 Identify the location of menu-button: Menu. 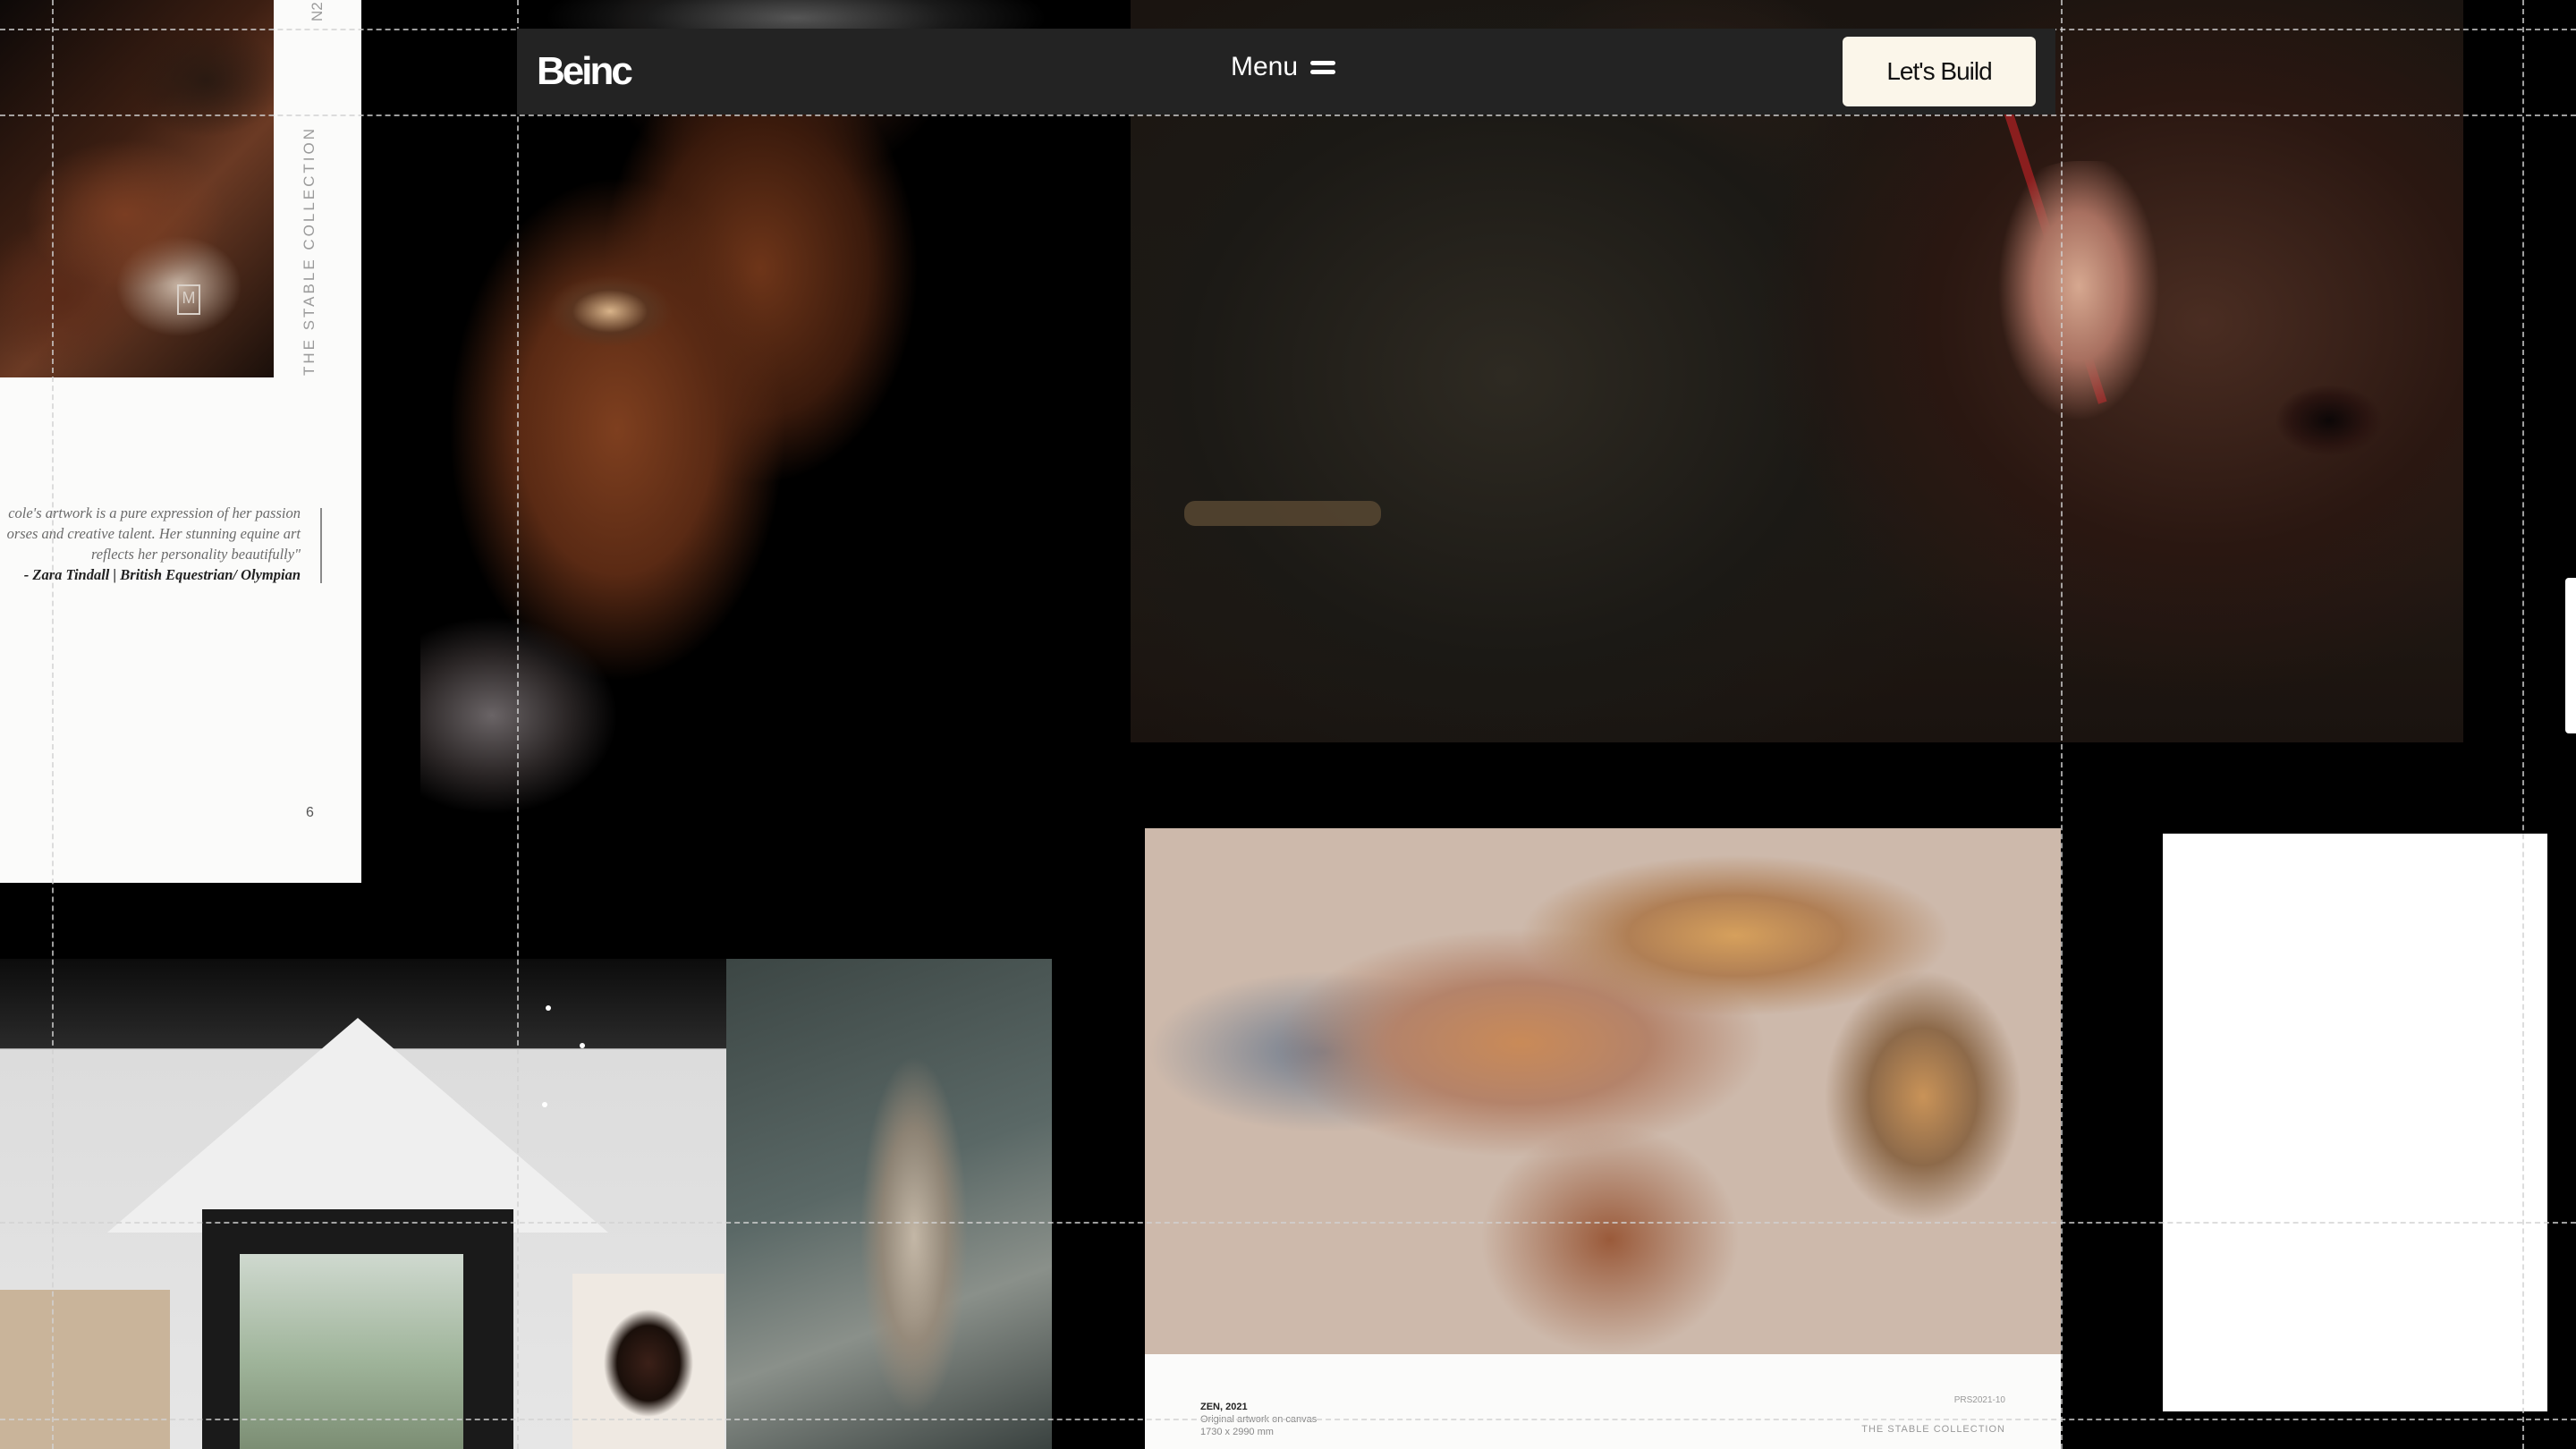
(1283, 67).